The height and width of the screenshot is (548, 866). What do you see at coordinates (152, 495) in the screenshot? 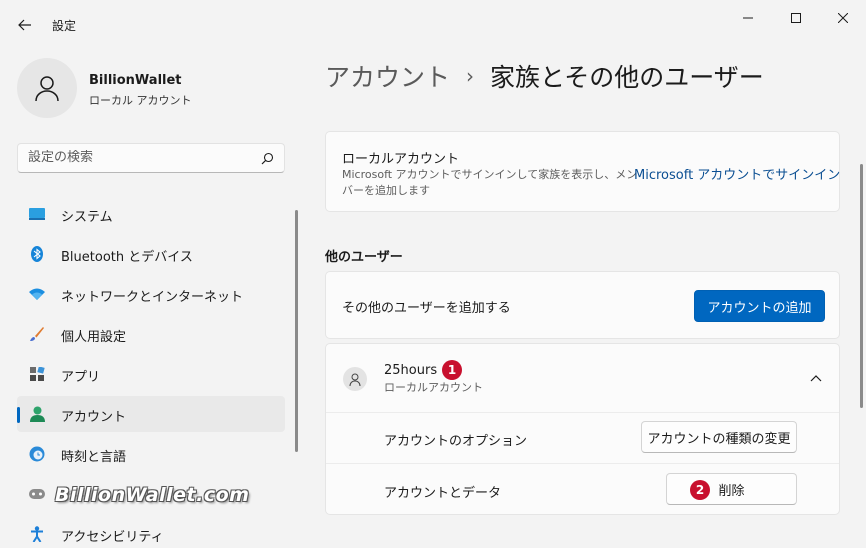
I see `watermark: BillionWallet.com` at bounding box center [152, 495].